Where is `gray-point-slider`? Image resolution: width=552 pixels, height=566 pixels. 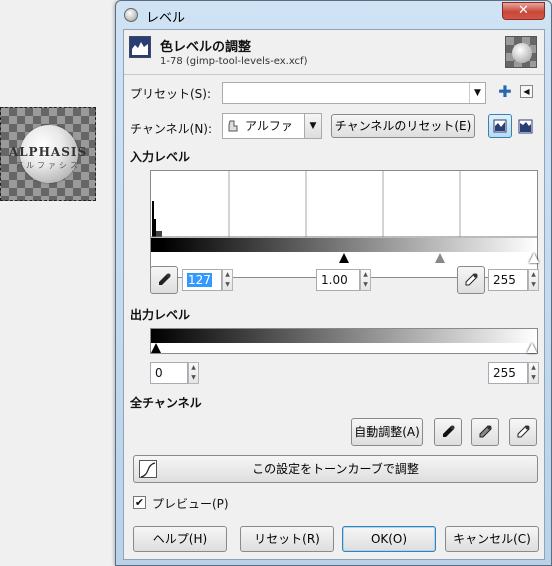 gray-point-slider is located at coordinates (440, 258).